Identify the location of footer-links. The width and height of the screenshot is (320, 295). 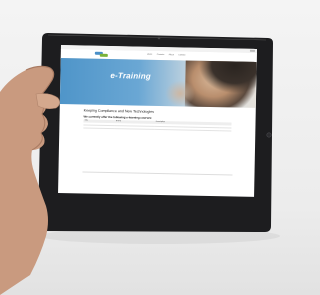
(157, 175).